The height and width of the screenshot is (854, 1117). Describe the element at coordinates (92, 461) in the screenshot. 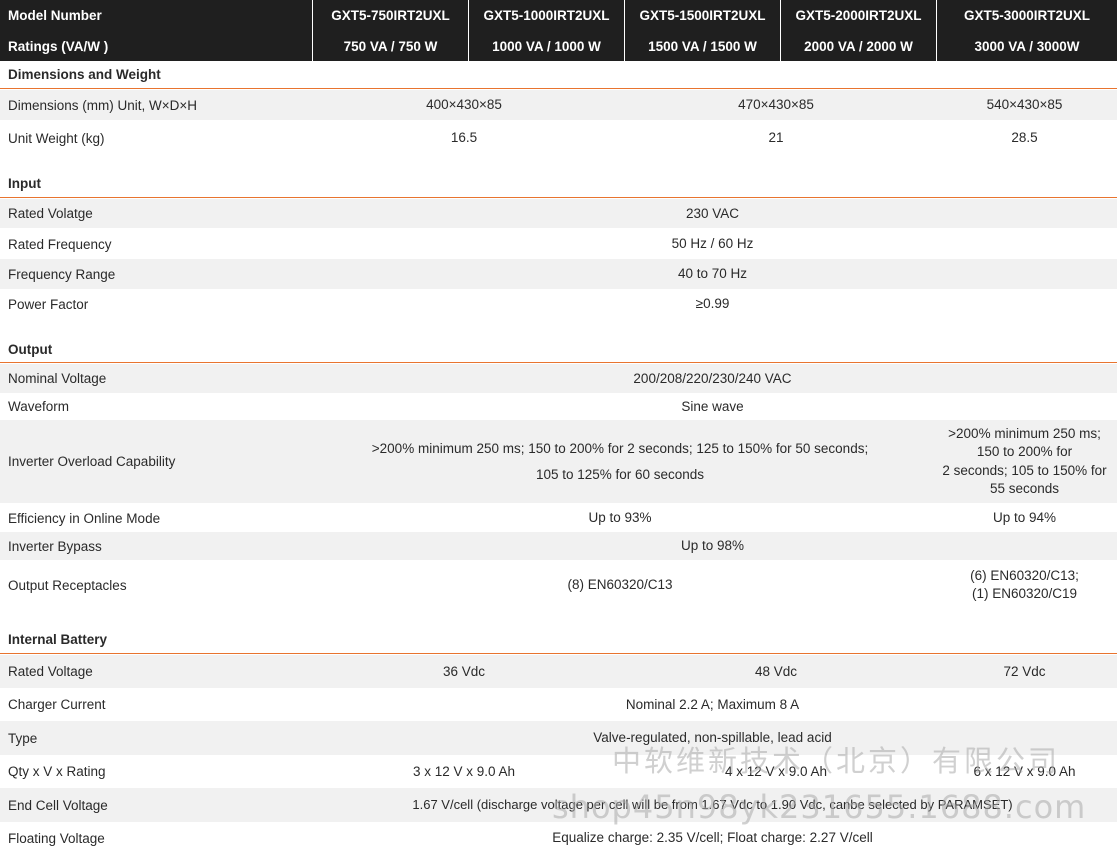

I see `overload-label: Inverter Overload Capability` at that location.